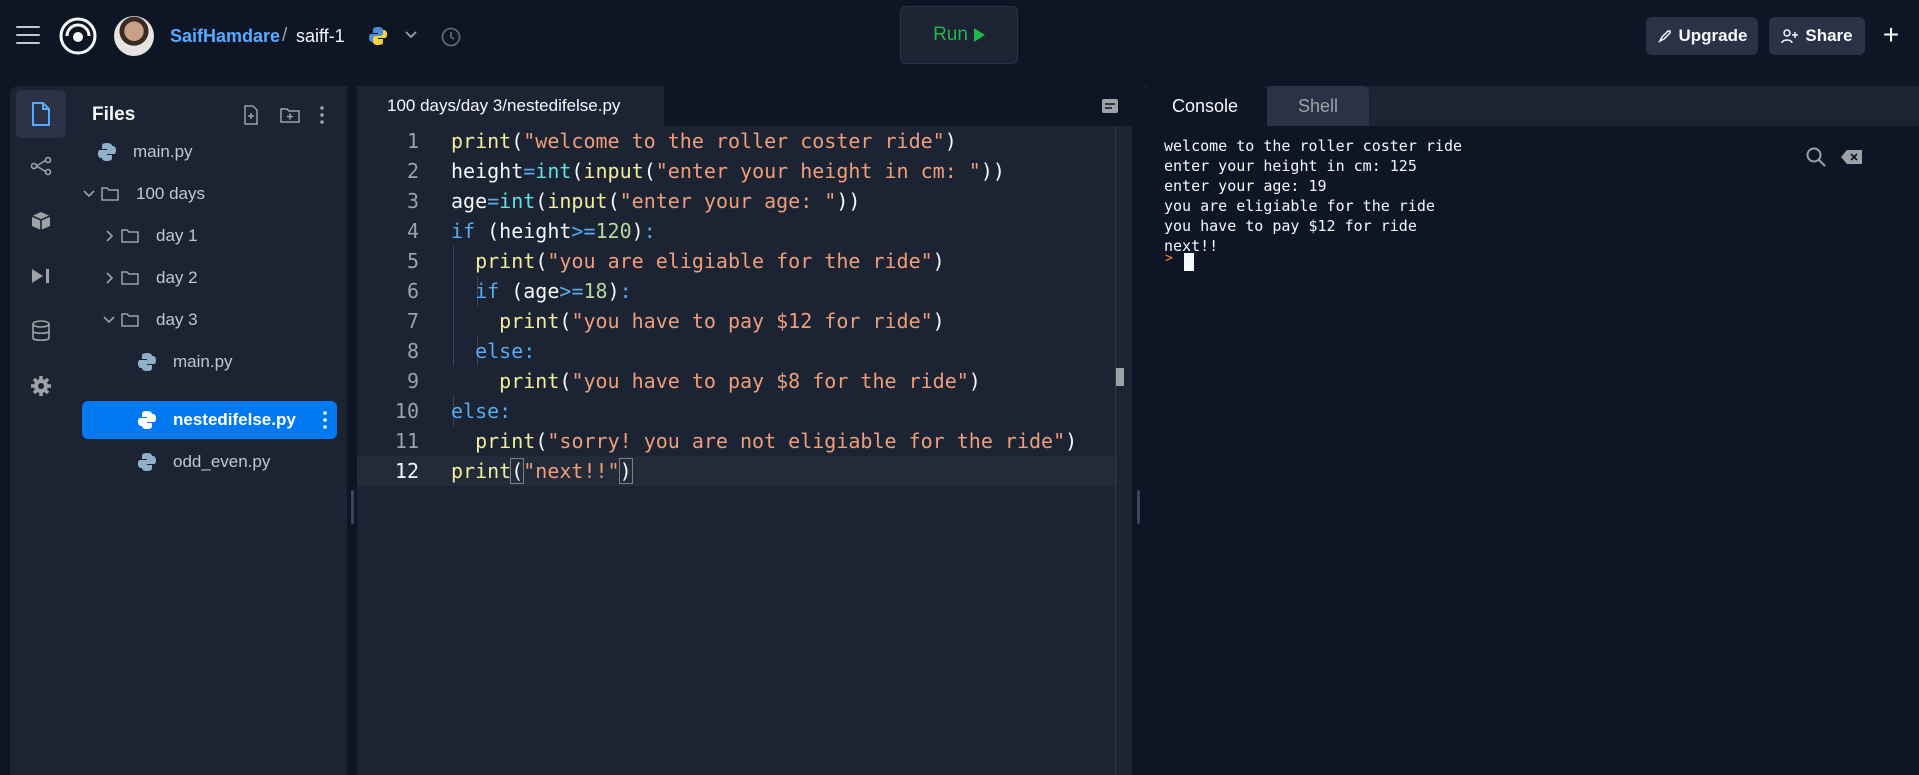 This screenshot has width=1919, height=775. Describe the element at coordinates (737, 201) in the screenshot. I see `code-line: 3 age=int(input("enter your age: "))` at that location.